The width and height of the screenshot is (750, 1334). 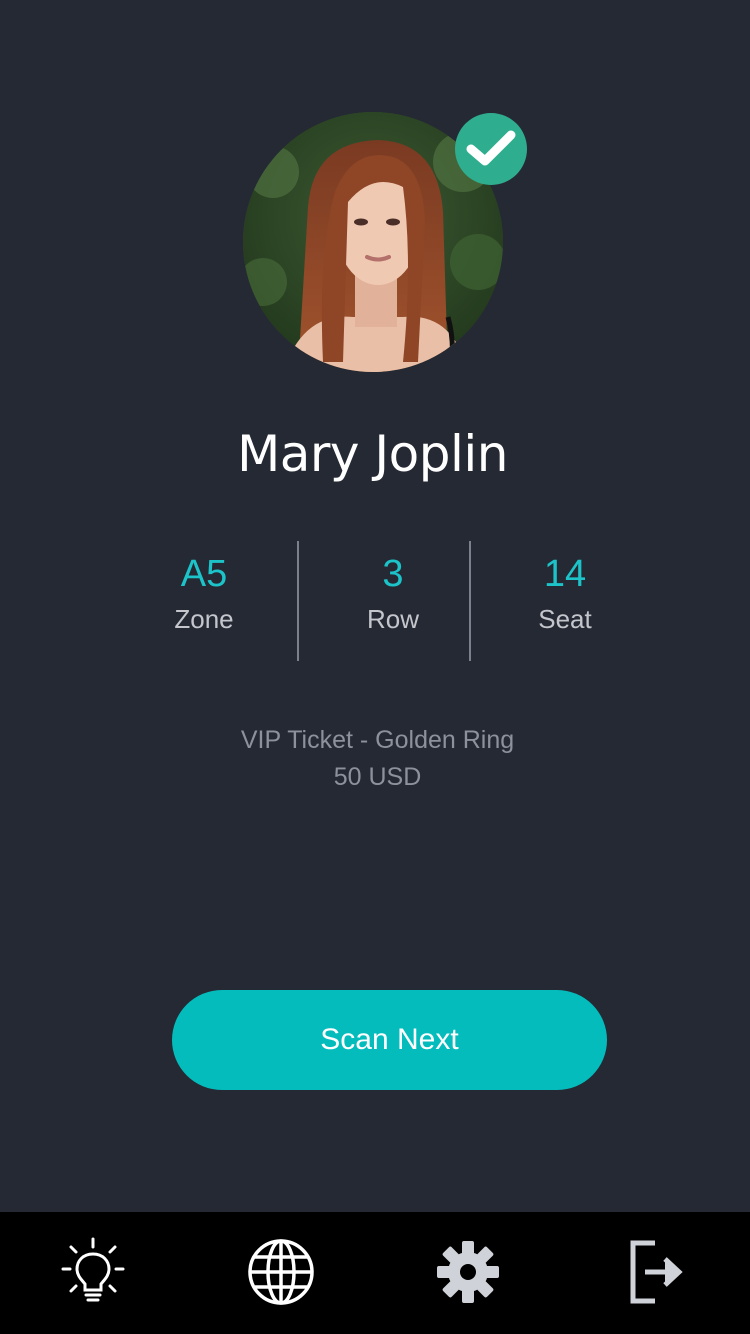 I want to click on globe-icon, so click(x=281, y=1272).